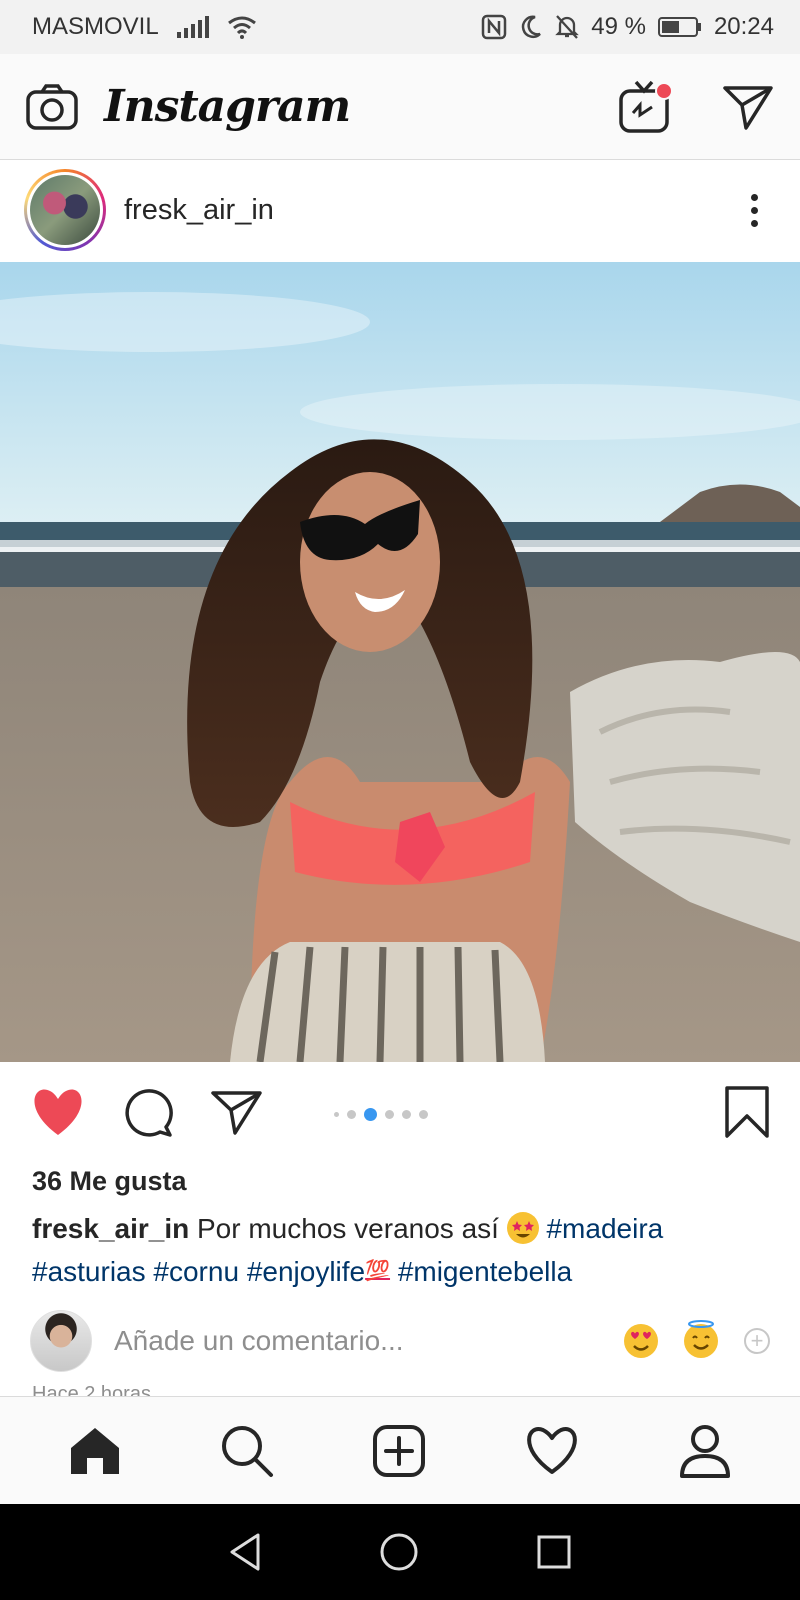 Image resolution: width=800 pixels, height=1600 pixels. What do you see at coordinates (400, 210) in the screenshot?
I see `post-header: fresk_air_in` at bounding box center [400, 210].